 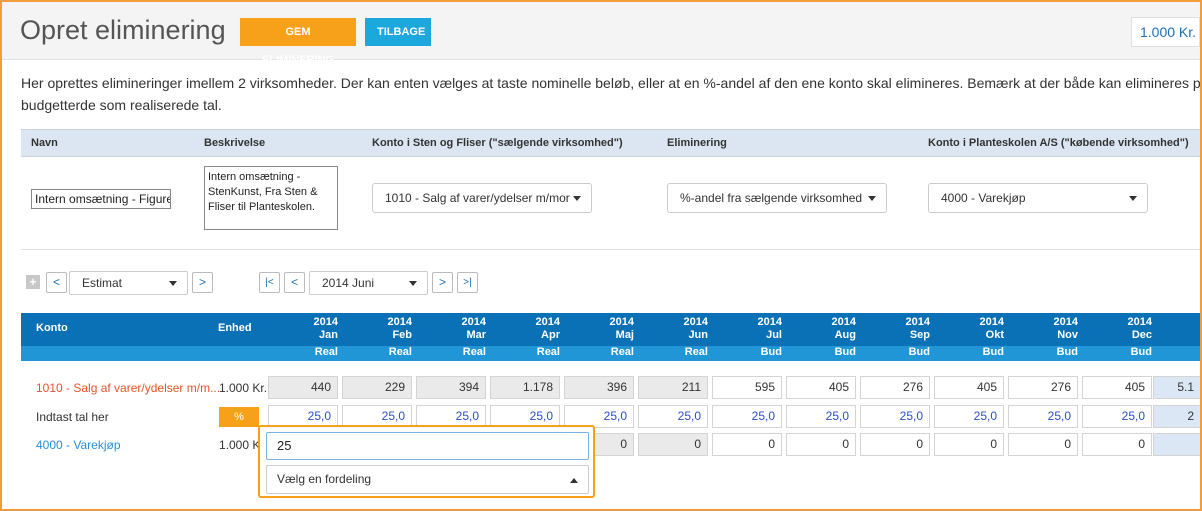 What do you see at coordinates (599, 387) in the screenshot?
I see `value-cell: 396` at bounding box center [599, 387].